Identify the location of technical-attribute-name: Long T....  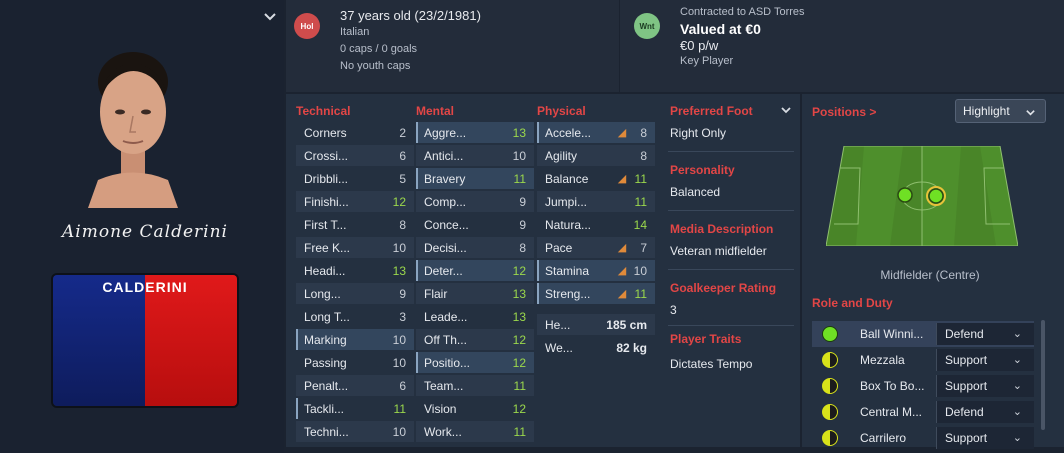
(327, 316).